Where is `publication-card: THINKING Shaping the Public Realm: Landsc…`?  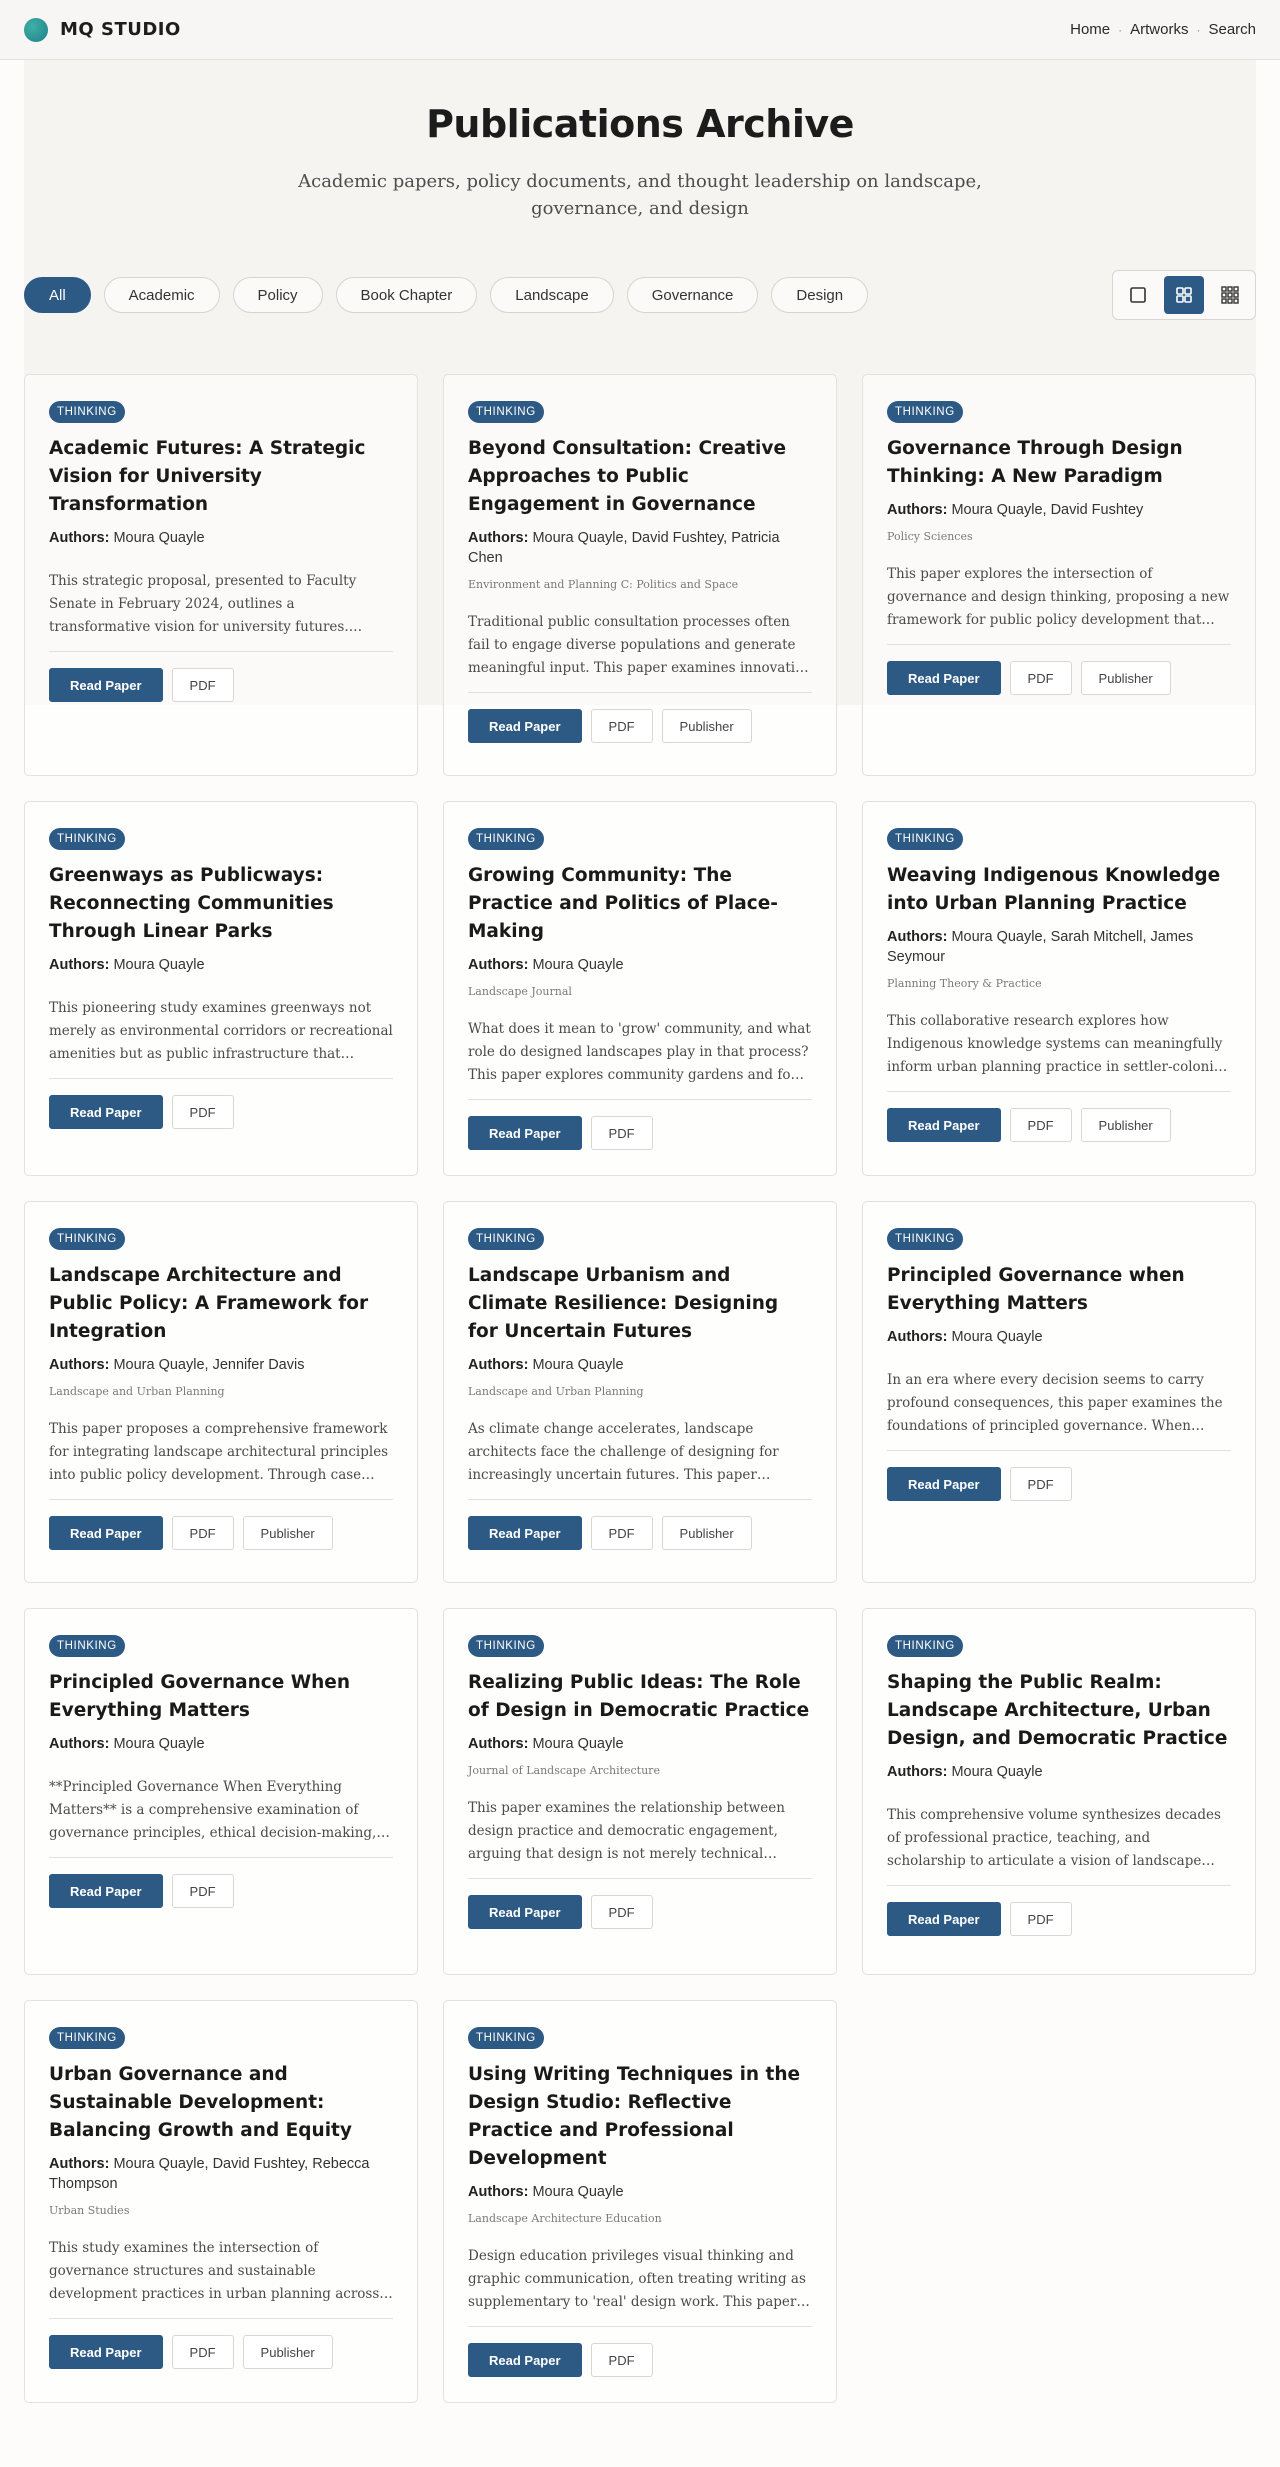
publication-card: THINKING Shaping the Public Realm: Landsc… is located at coordinates (1059, 1791).